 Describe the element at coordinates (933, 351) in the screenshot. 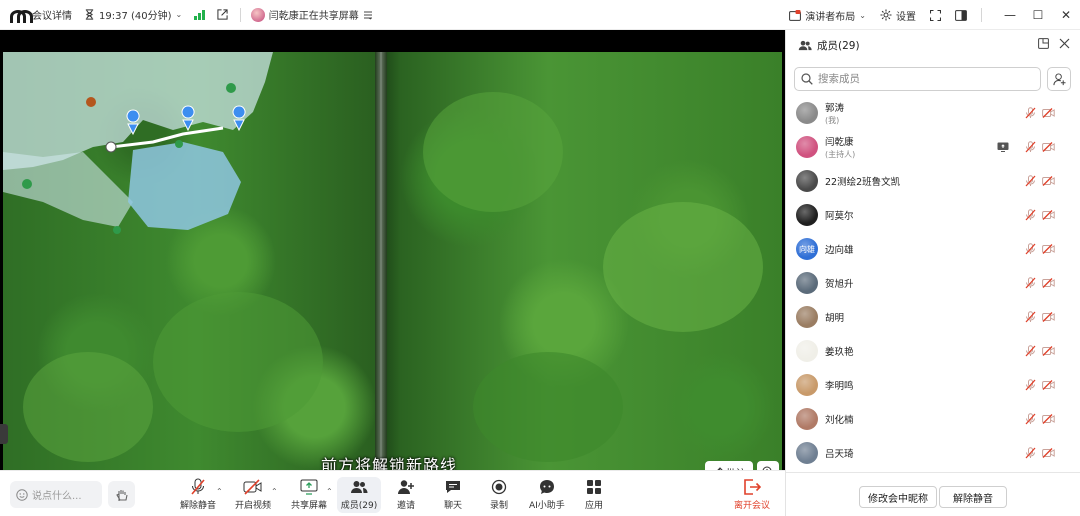

I see `member-row: 姜玖艳` at that location.